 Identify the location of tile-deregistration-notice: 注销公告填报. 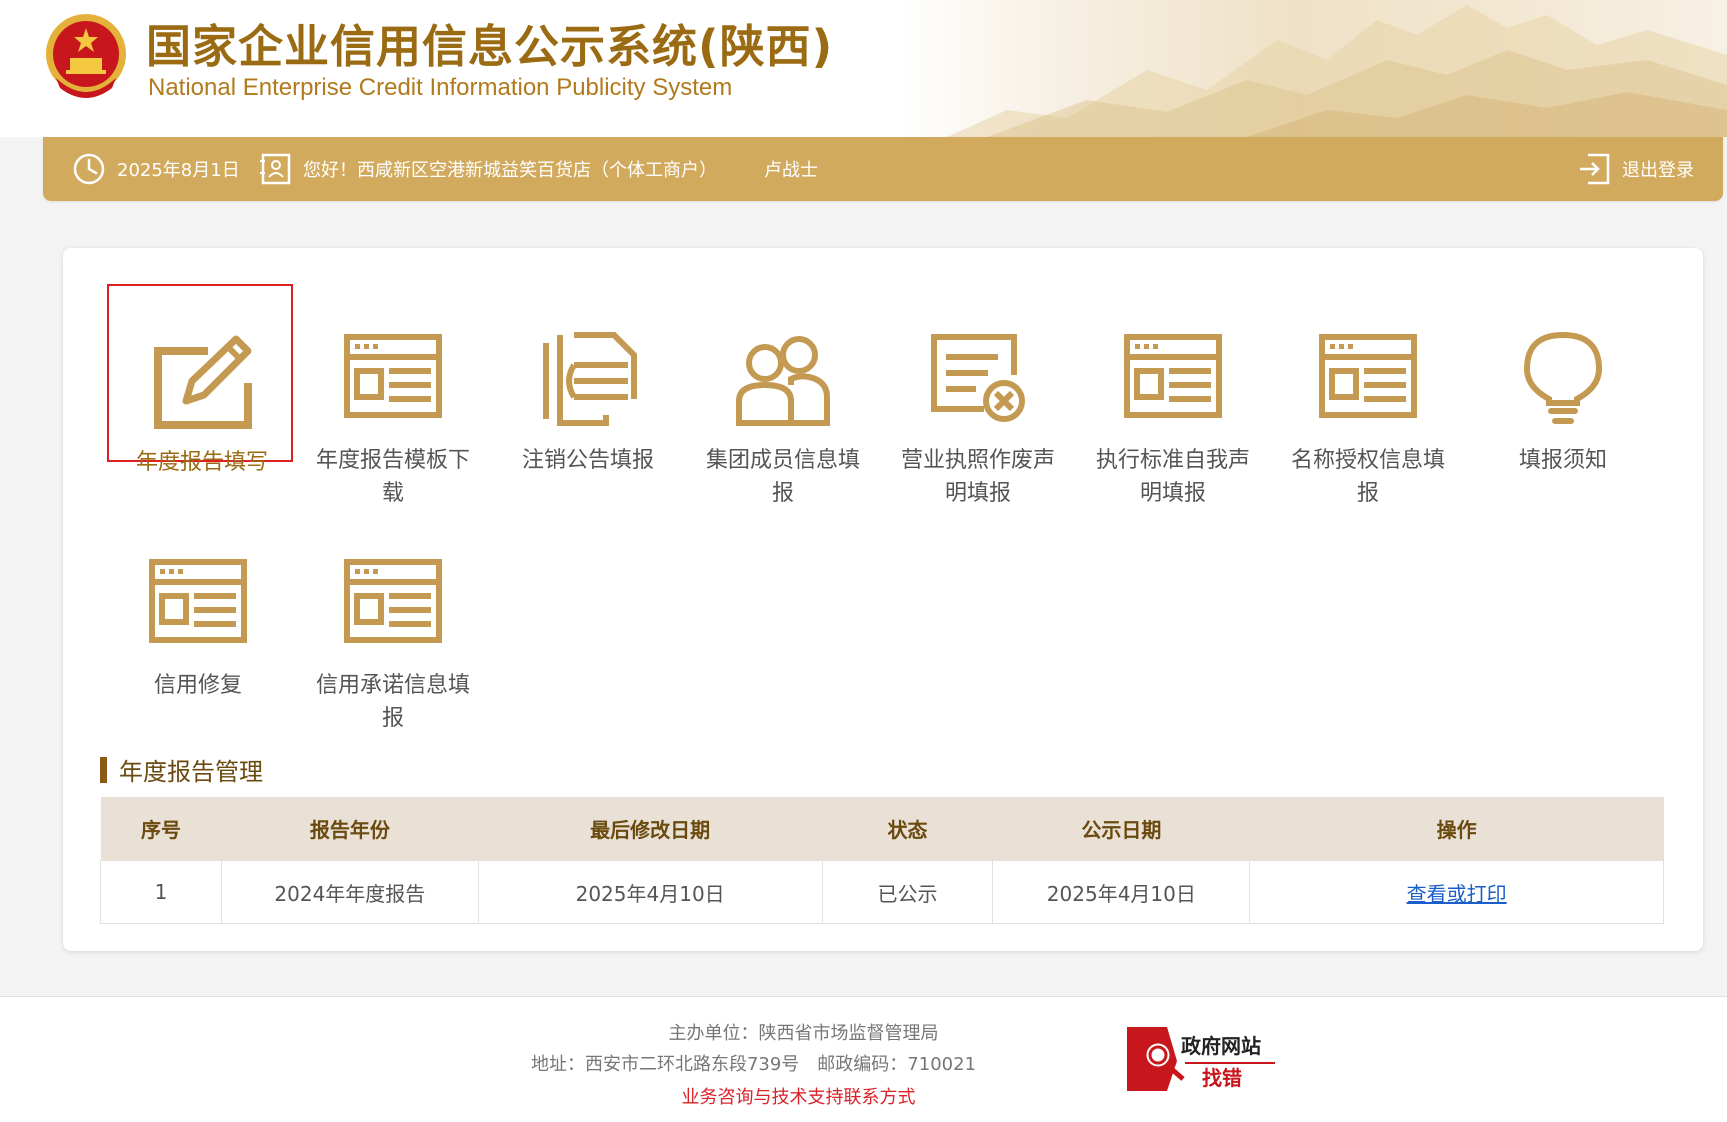
(588, 378).